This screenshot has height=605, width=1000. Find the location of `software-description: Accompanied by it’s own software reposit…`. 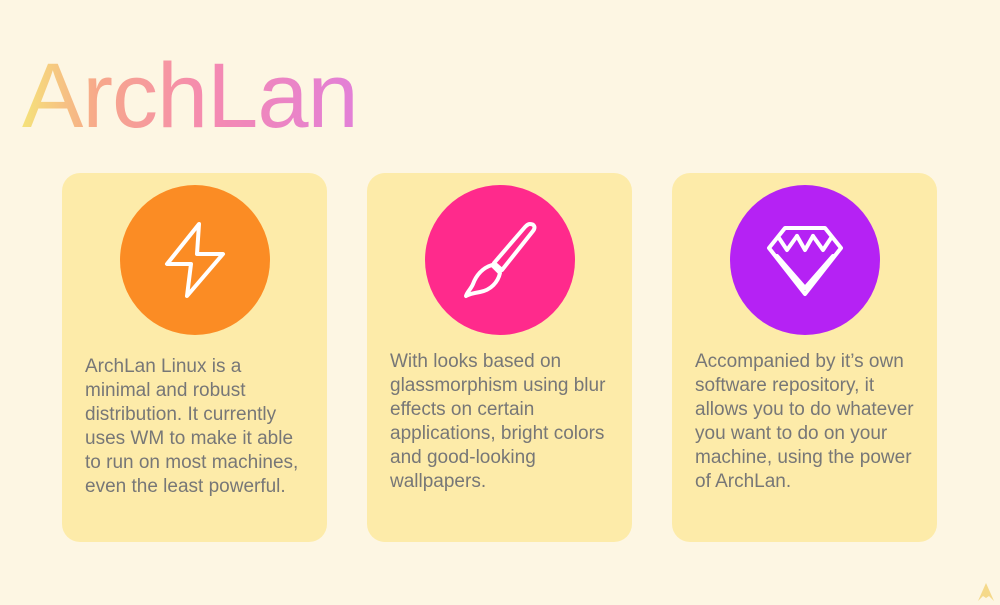

software-description: Accompanied by it’s own software reposit… is located at coordinates (804, 421).